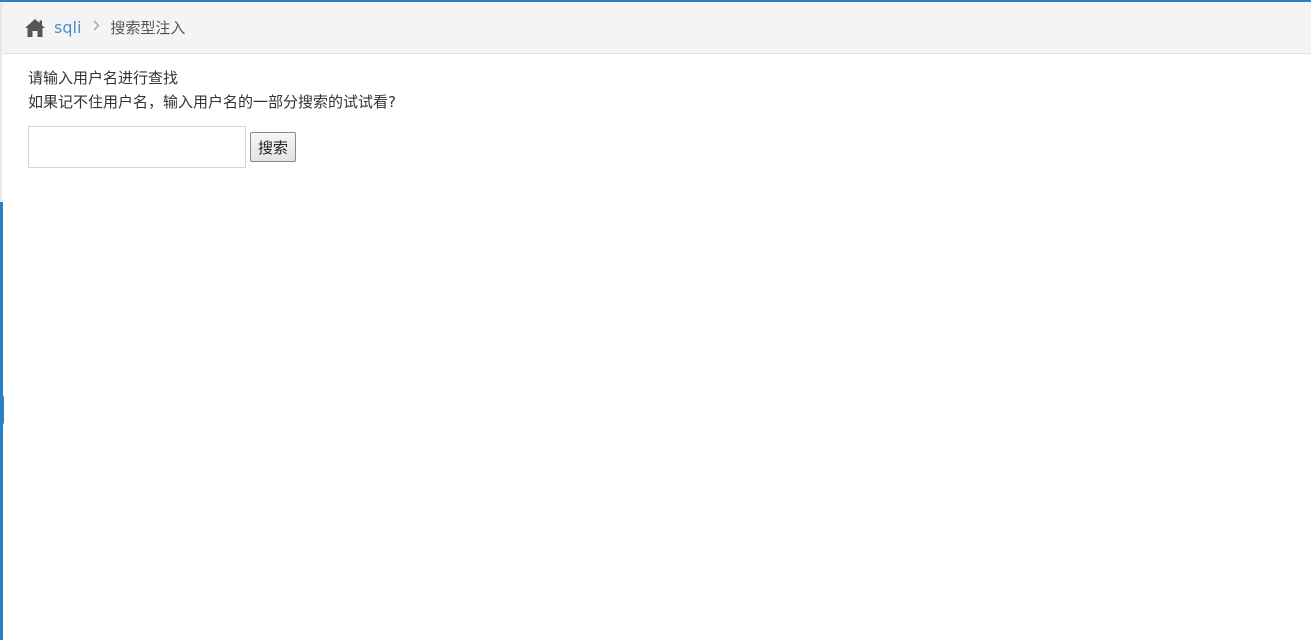  Describe the element at coordinates (96, 27) in the screenshot. I see `chevron-right-icon` at that location.